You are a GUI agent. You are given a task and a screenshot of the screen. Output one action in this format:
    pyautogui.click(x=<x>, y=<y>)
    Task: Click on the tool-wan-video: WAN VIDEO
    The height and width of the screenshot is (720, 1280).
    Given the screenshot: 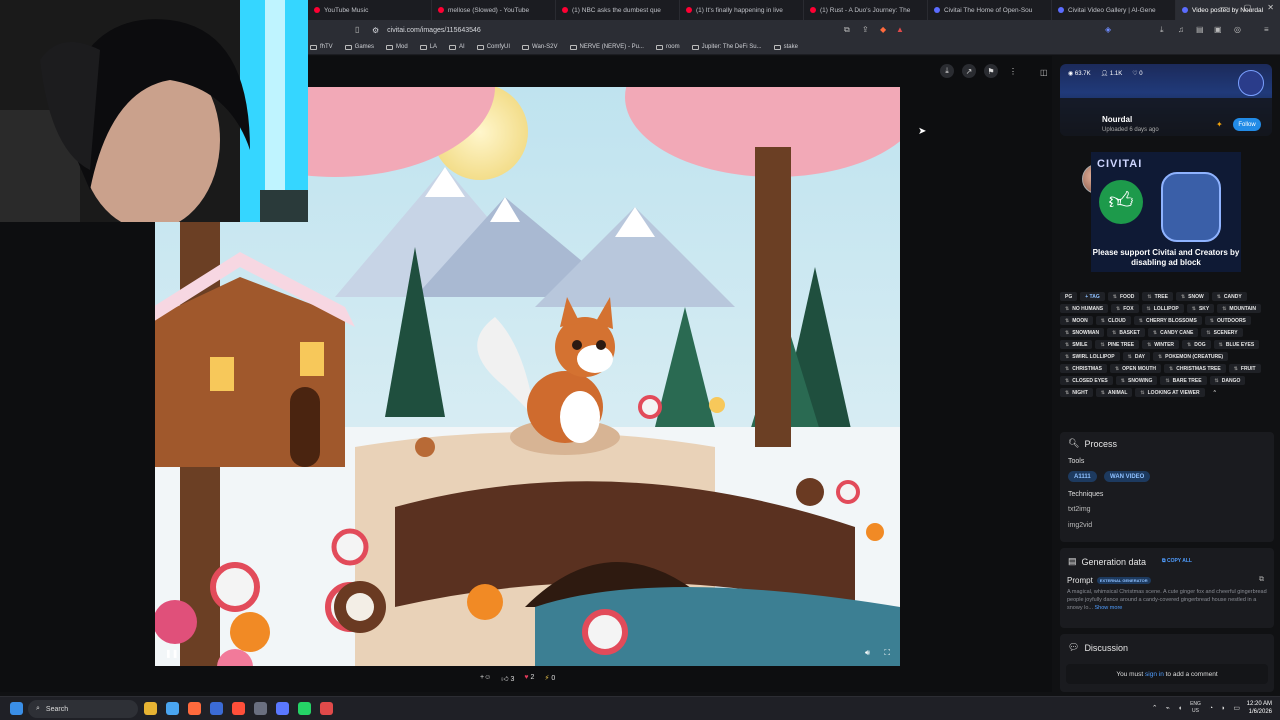 What is the action you would take?
    pyautogui.click(x=1127, y=476)
    